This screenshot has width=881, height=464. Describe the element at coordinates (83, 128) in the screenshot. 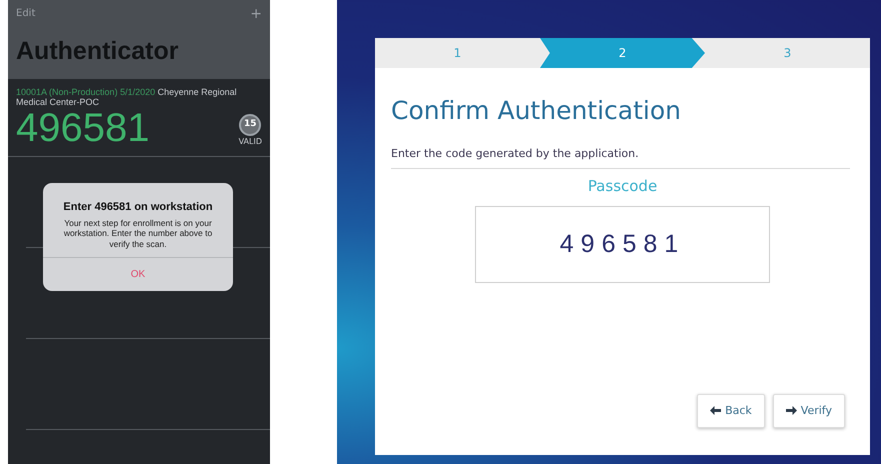

I see `passcode-text: 496581` at that location.